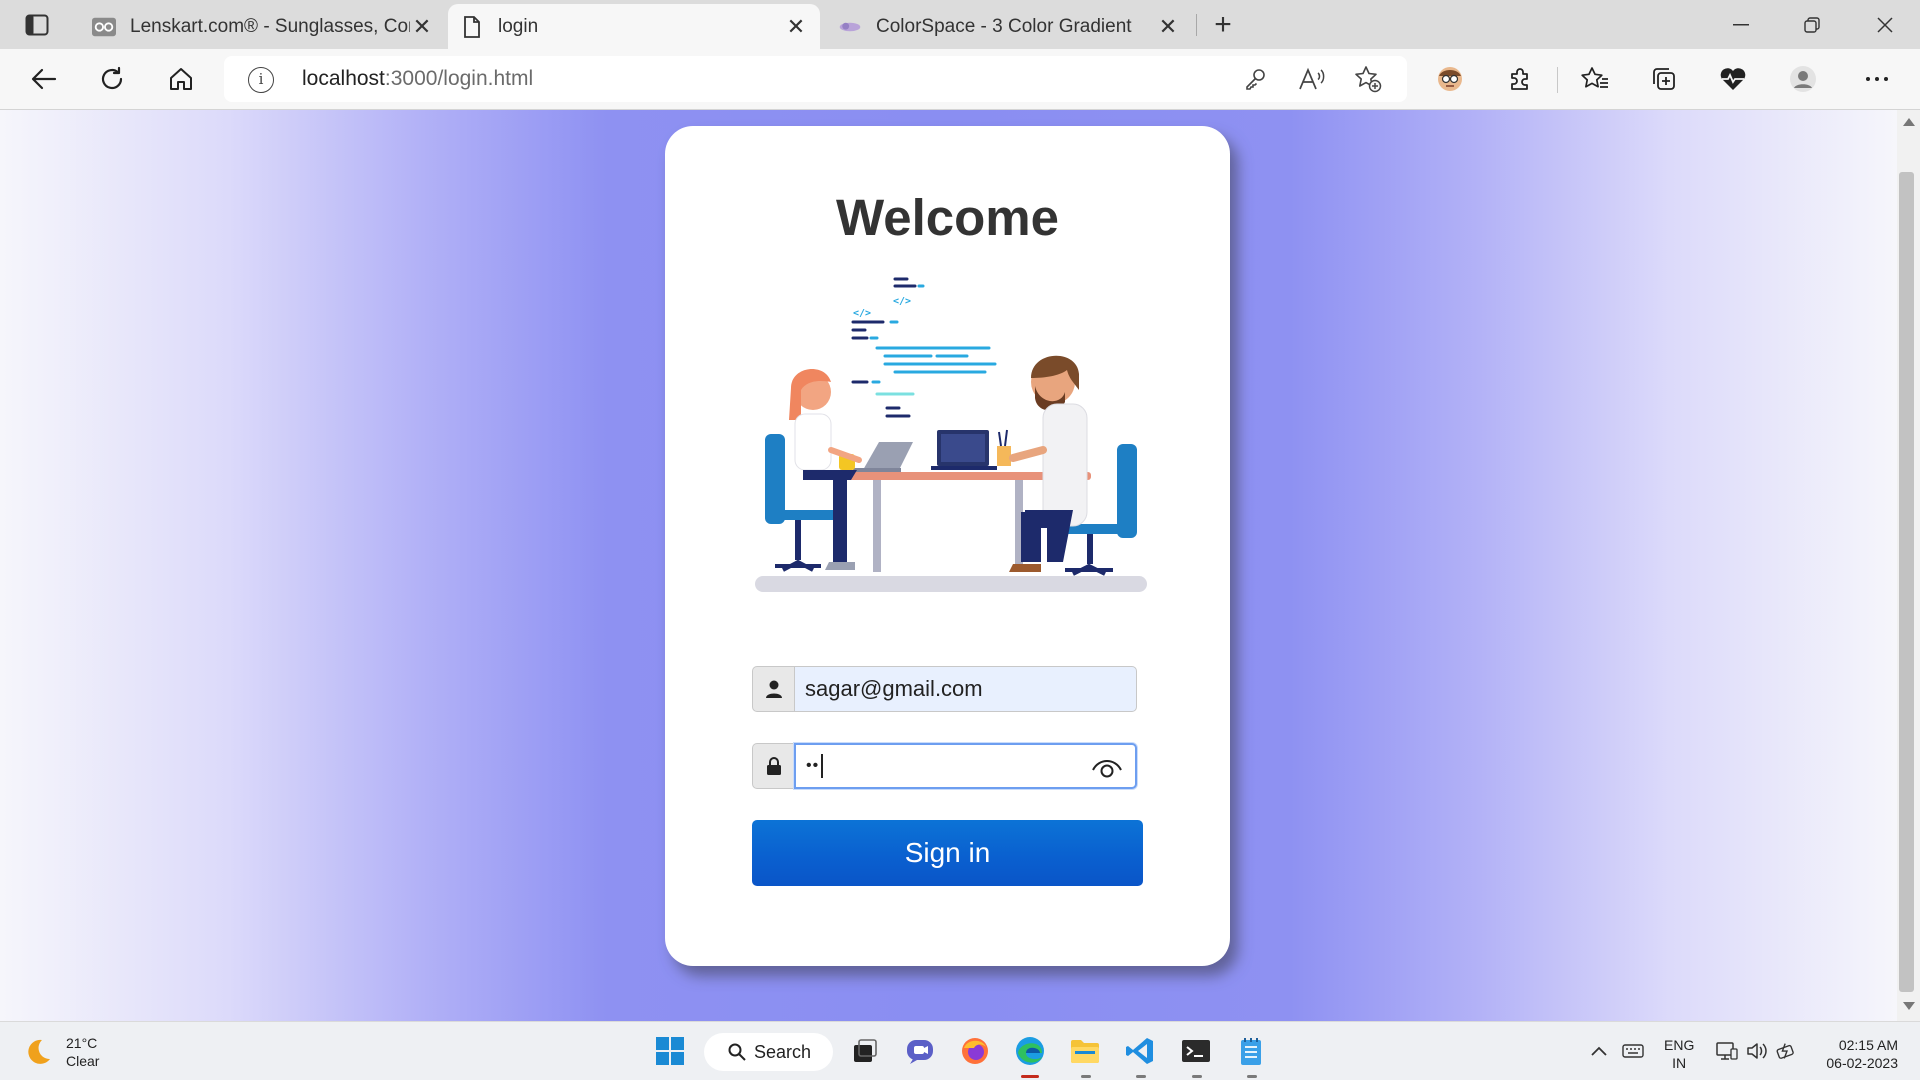 The width and height of the screenshot is (1920, 1080). I want to click on eye-icon, so click(1107, 768).